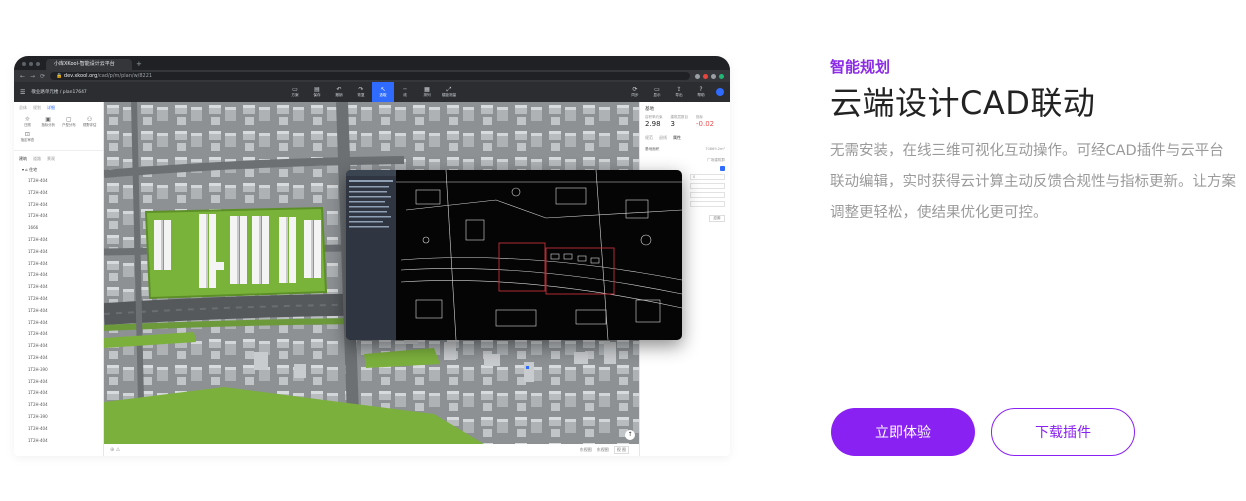  What do you see at coordinates (89, 125) in the screenshot?
I see `analysis-tool-label: 视野评估` at bounding box center [89, 125].